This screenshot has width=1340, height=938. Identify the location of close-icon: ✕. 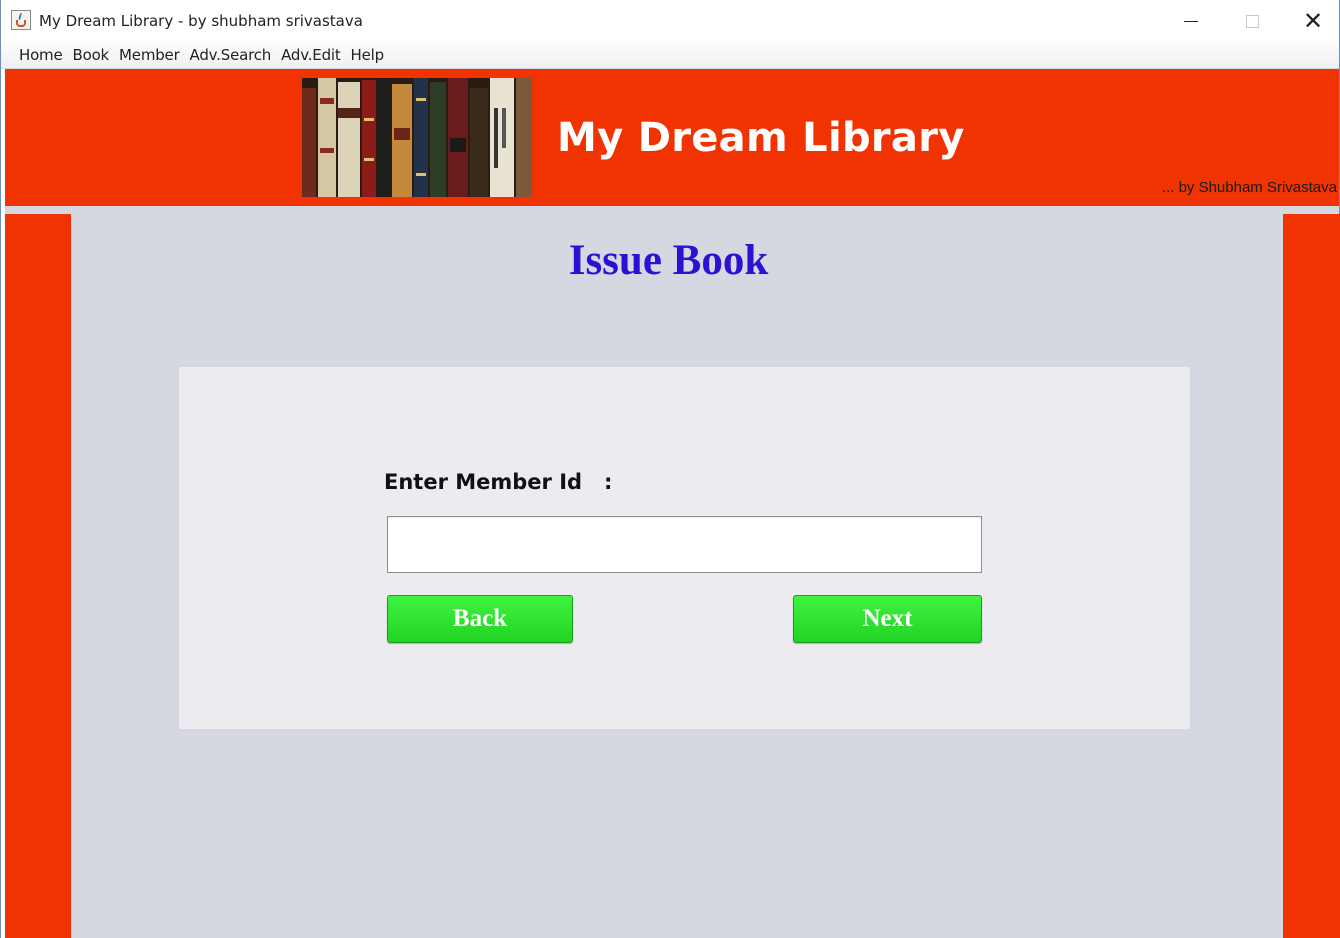
(1313, 21).